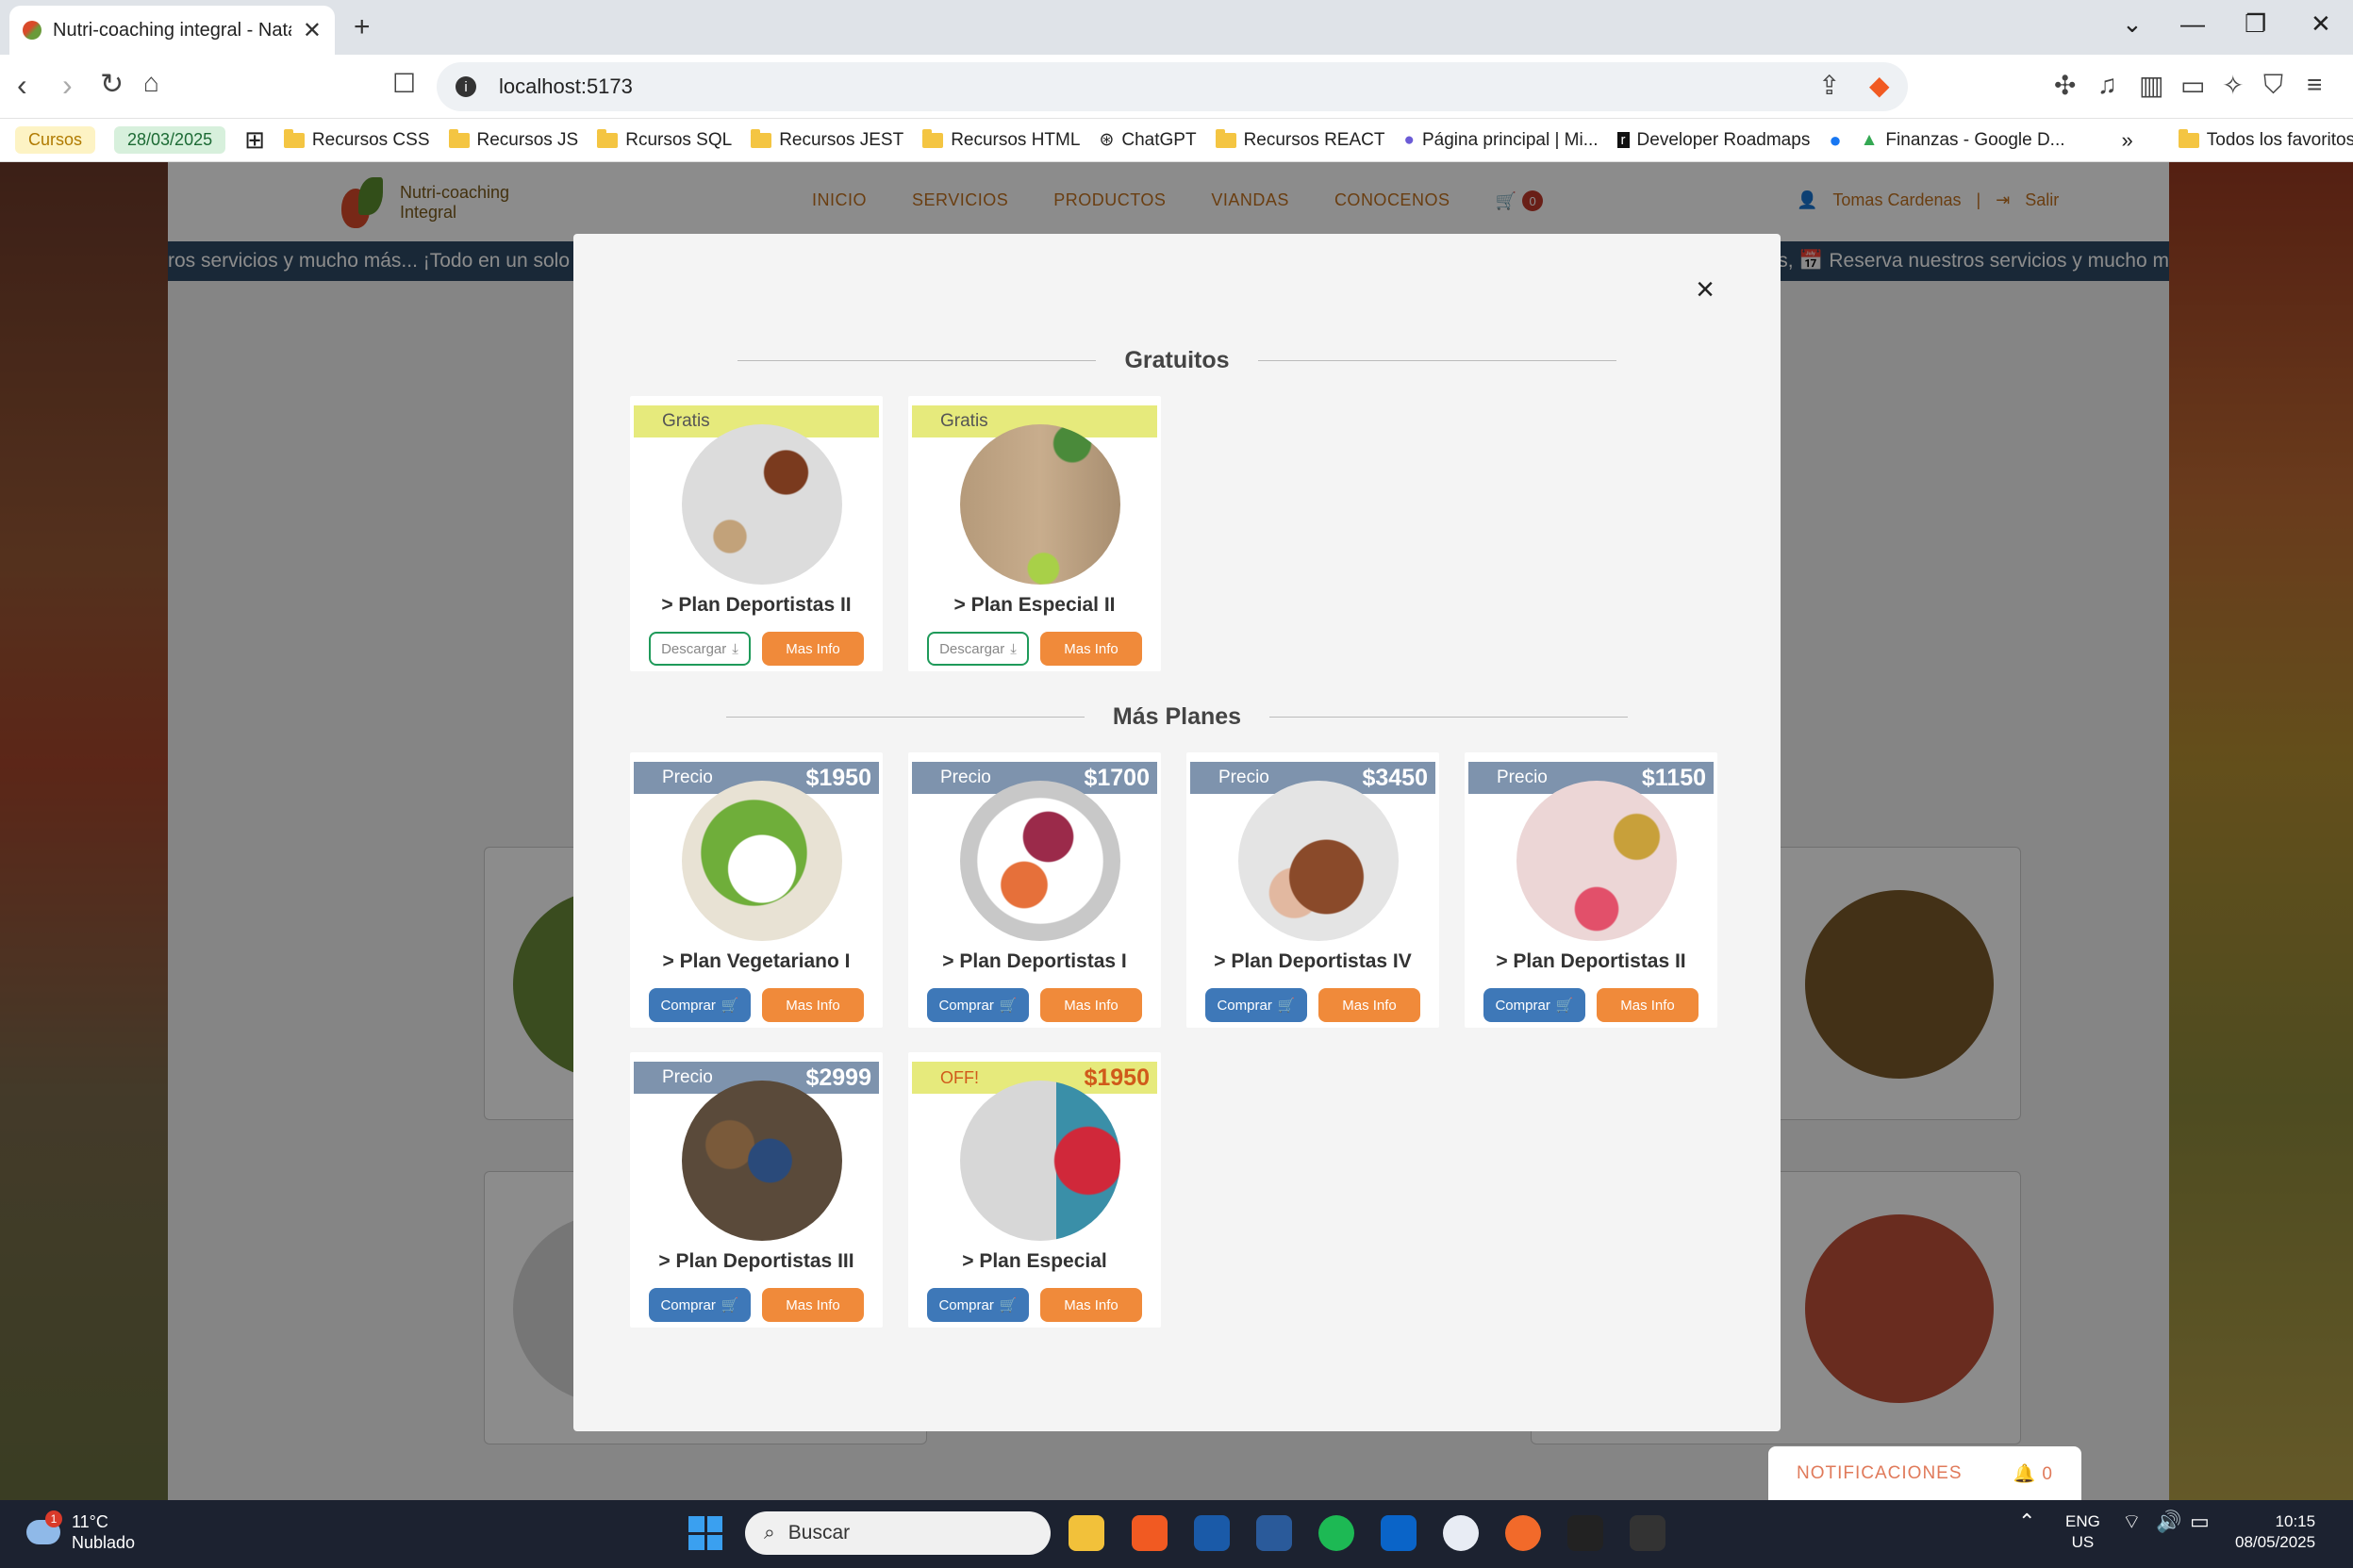  Describe the element at coordinates (1086, 1533) in the screenshot. I see `file-explorer-icon` at that location.